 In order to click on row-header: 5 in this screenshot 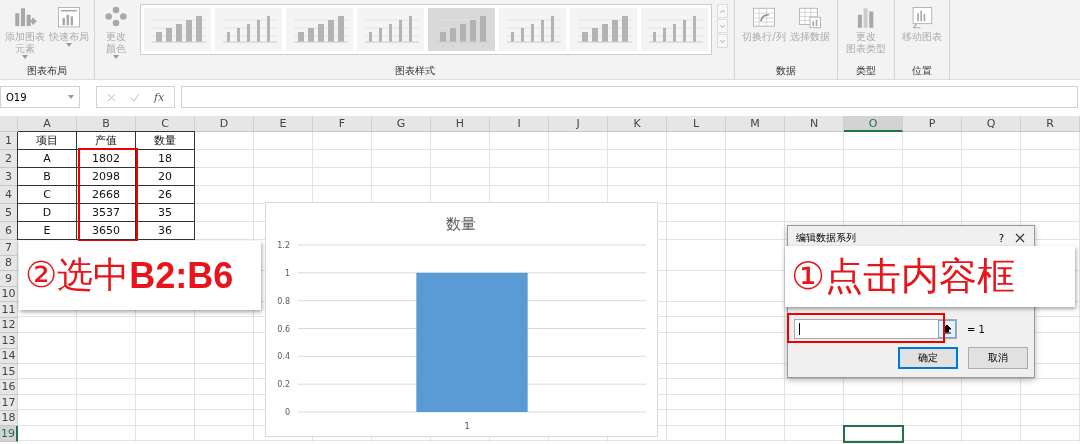, I will do `click(9, 213)`.